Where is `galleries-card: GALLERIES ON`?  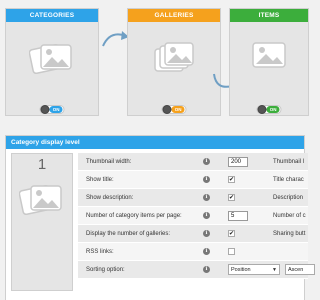
galleries-card: GALLERIES ON is located at coordinates (174, 62).